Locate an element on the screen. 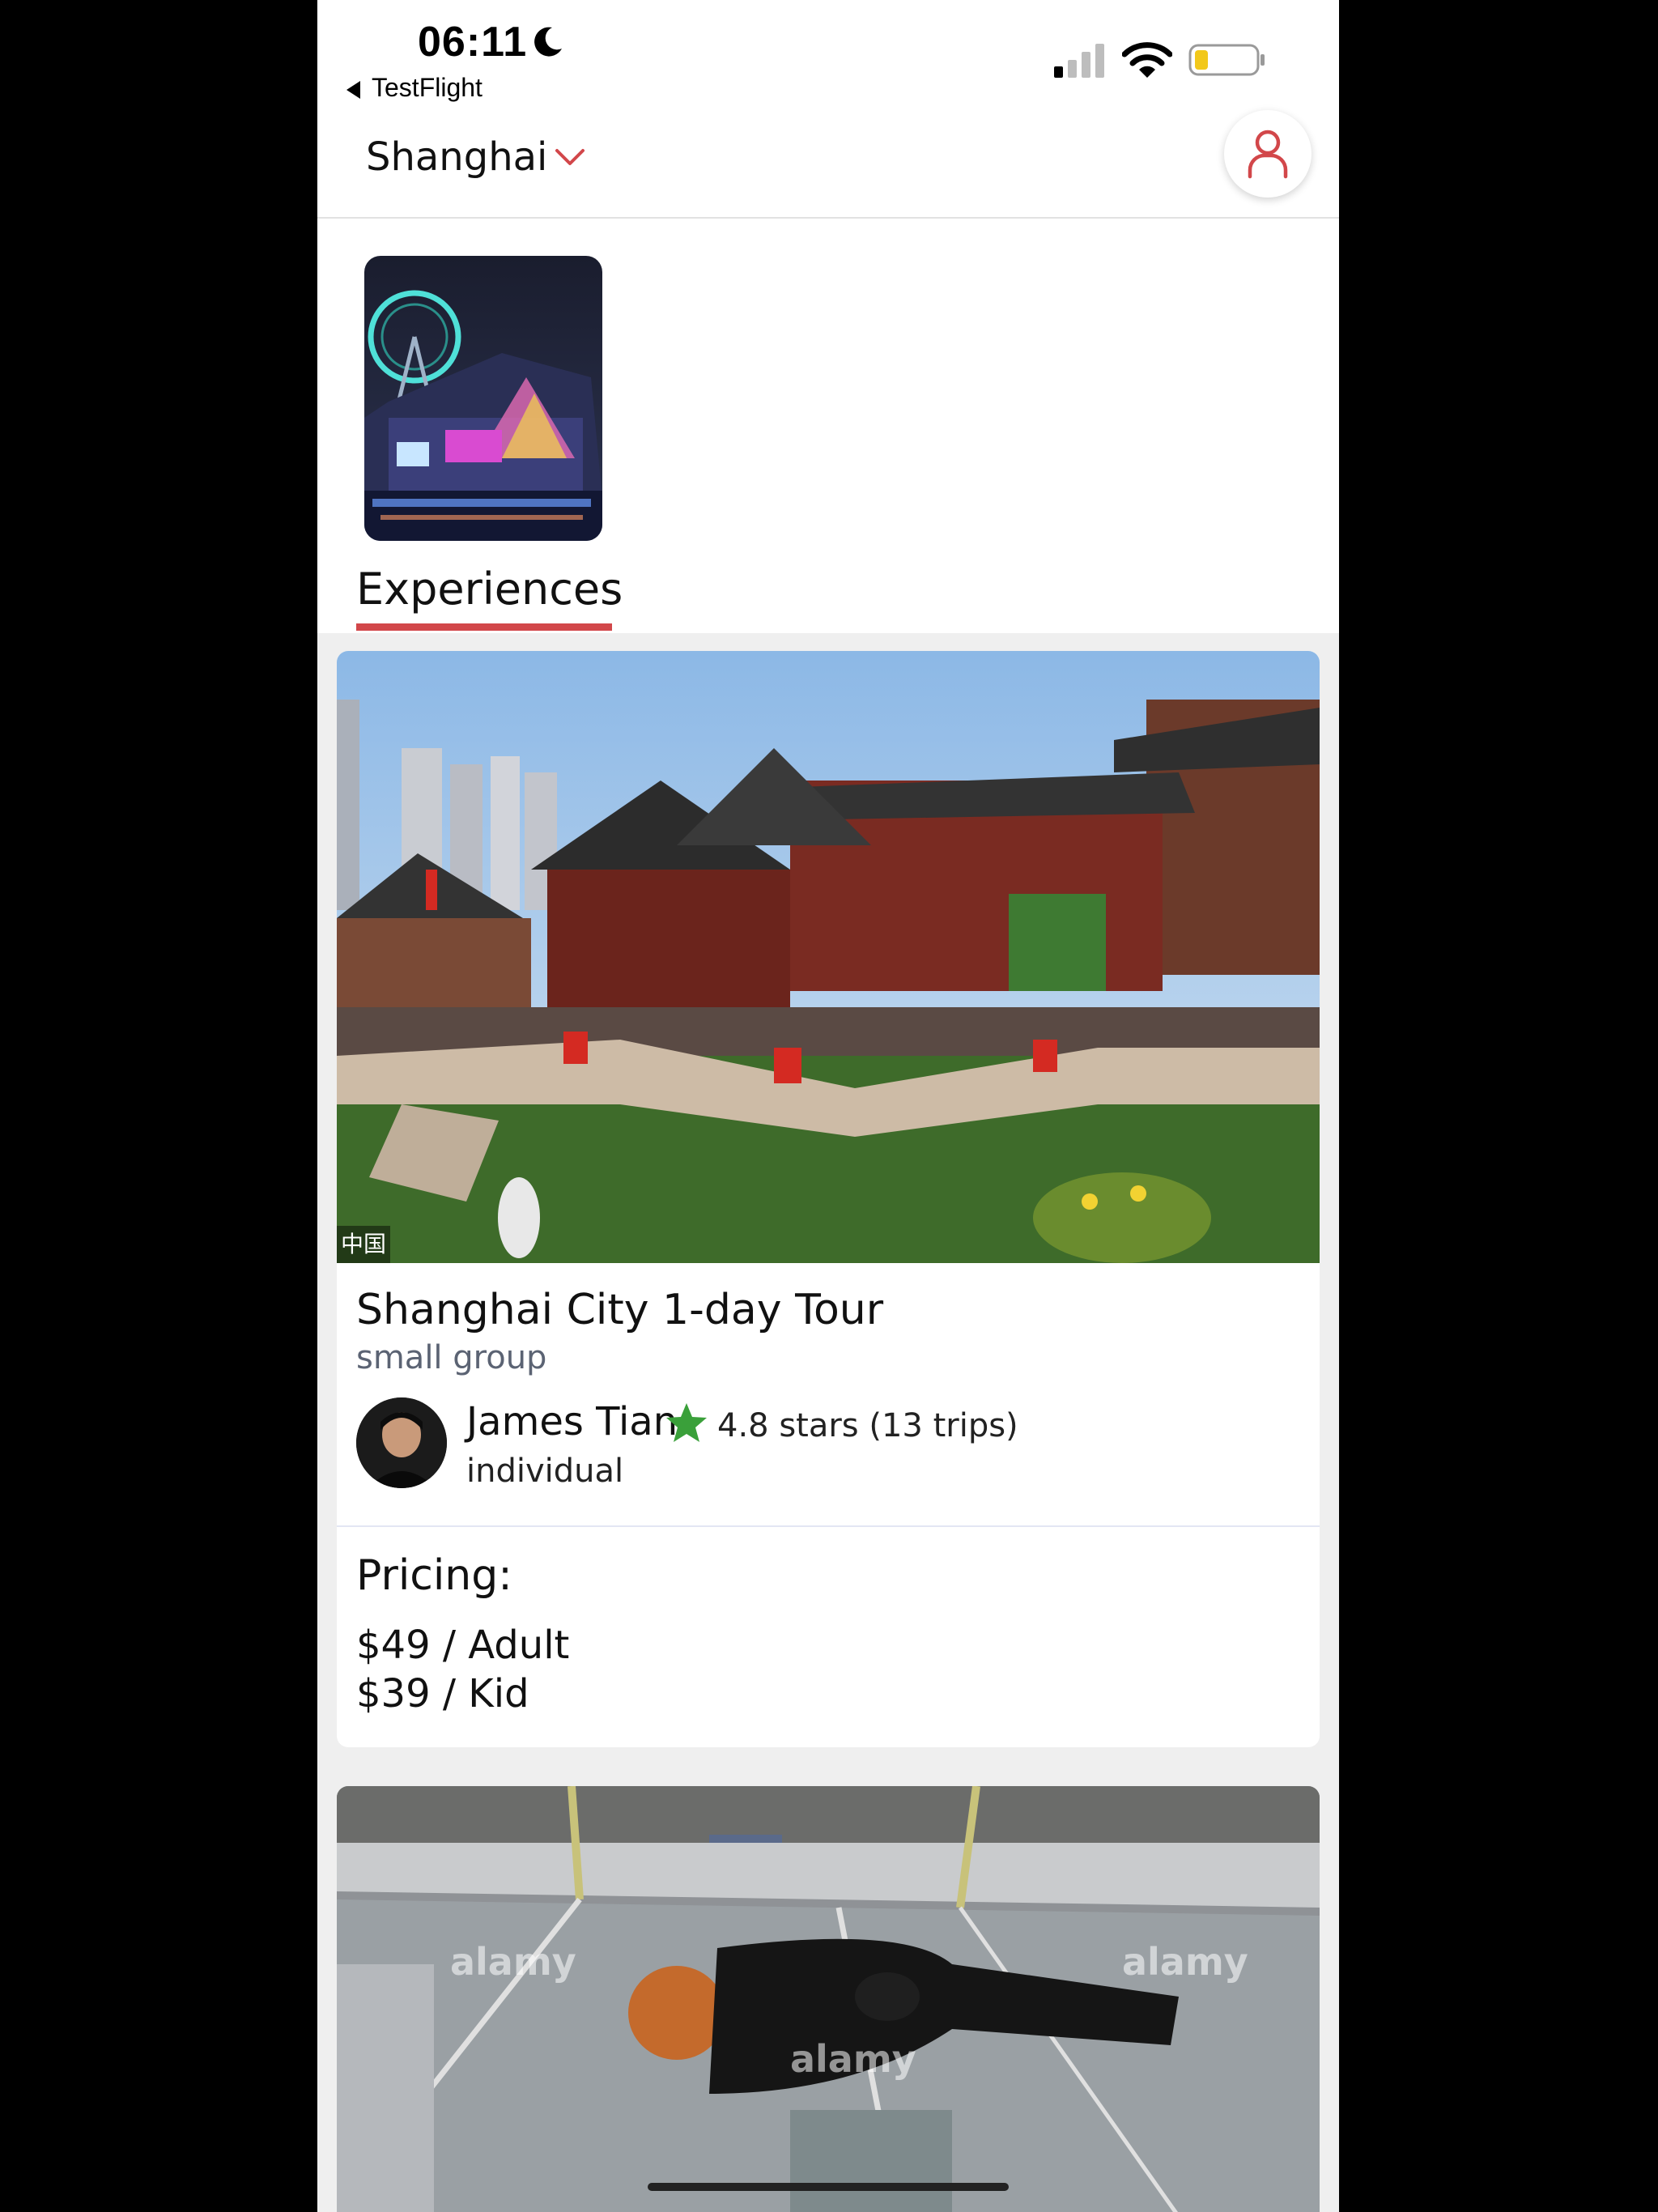 This screenshot has width=1658, height=2212. guide-rating: 4.8 stars (13 trips) is located at coordinates (867, 1425).